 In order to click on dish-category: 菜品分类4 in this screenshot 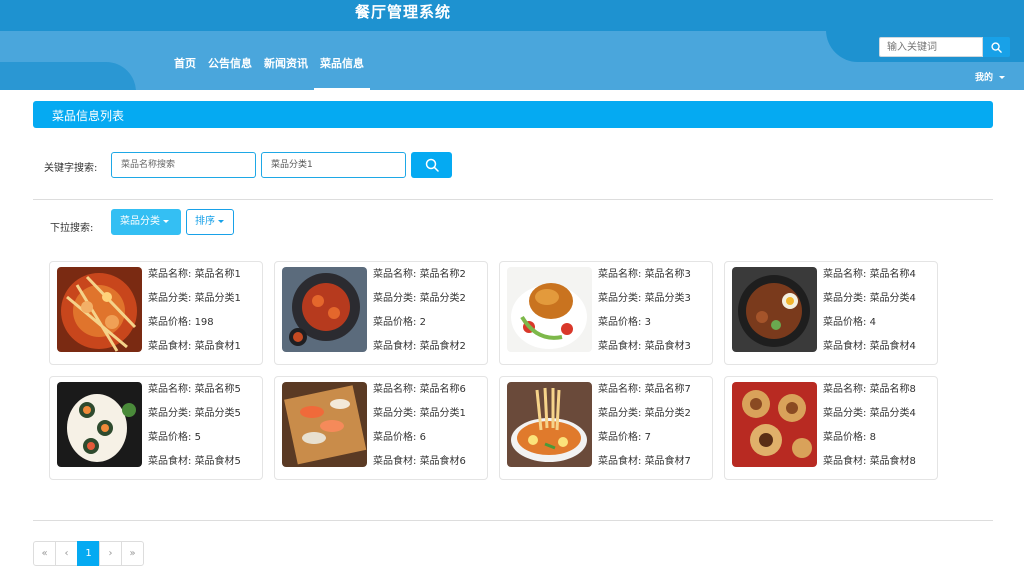, I will do `click(892, 413)`.